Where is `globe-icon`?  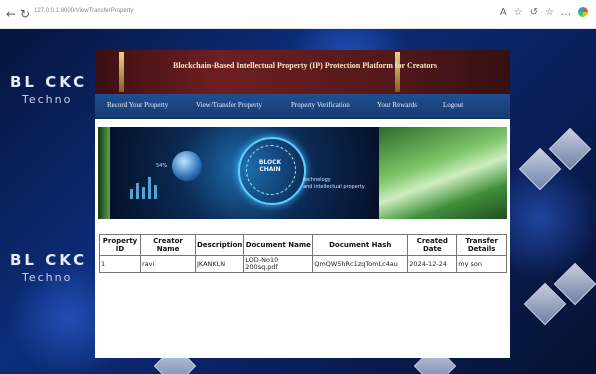
globe-icon is located at coordinates (187, 166).